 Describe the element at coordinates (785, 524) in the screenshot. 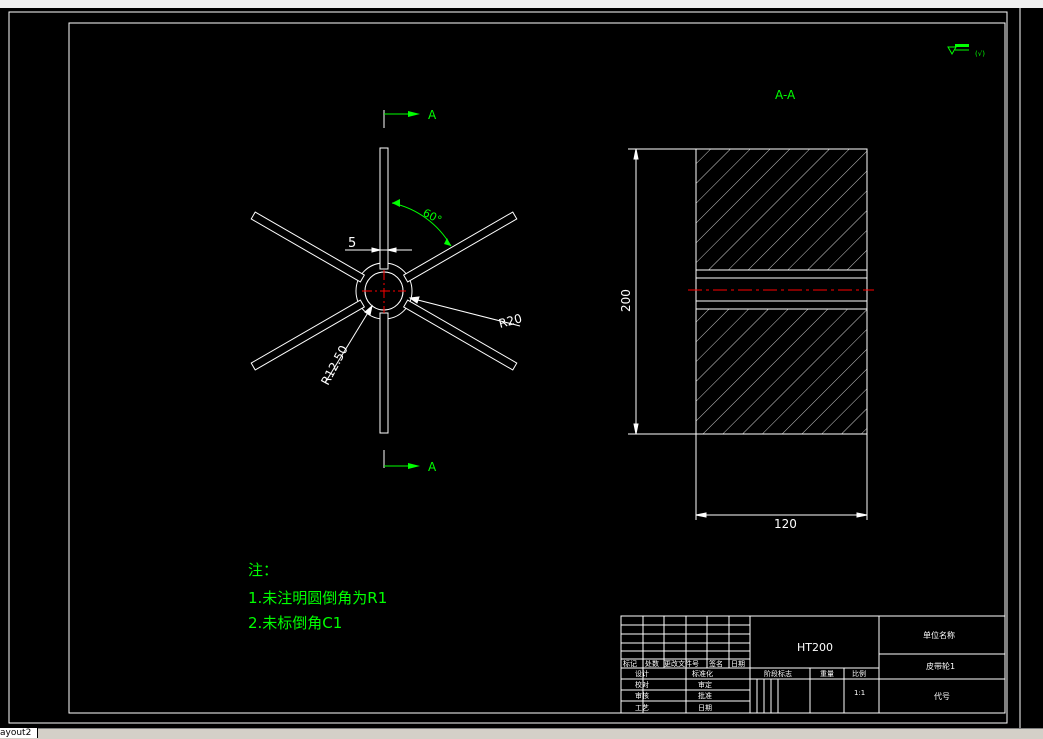

I see `width-text: 120` at that location.